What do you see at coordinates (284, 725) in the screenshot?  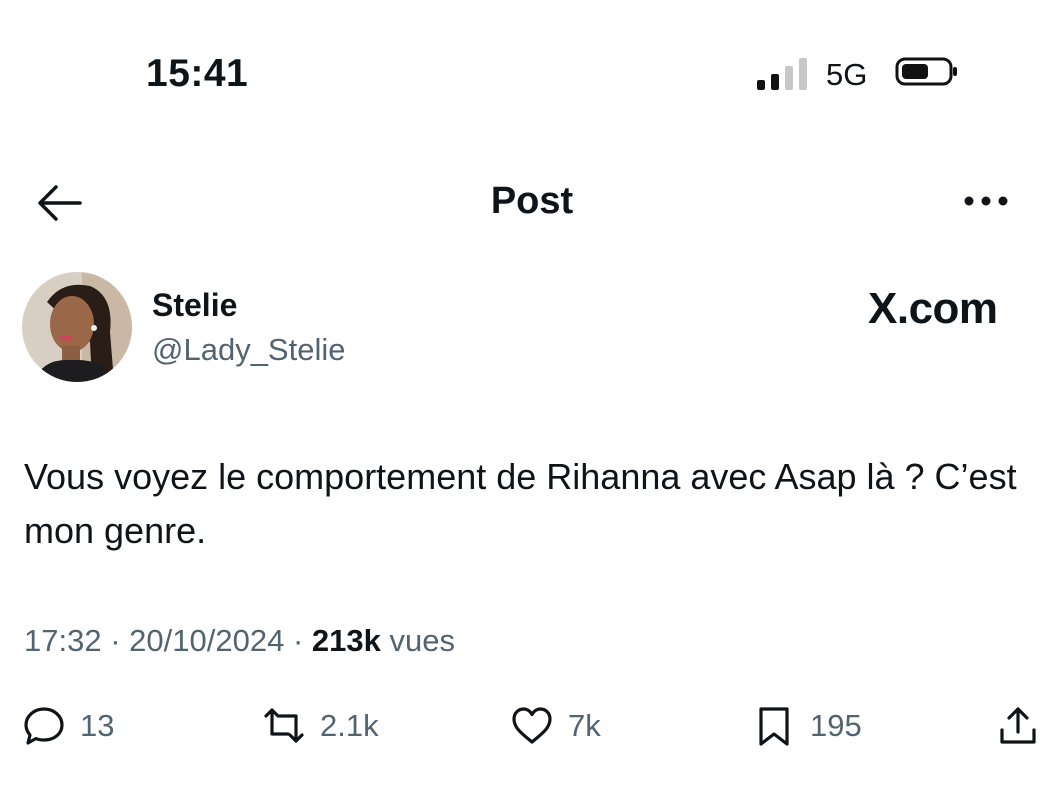 I see `repost-icon` at bounding box center [284, 725].